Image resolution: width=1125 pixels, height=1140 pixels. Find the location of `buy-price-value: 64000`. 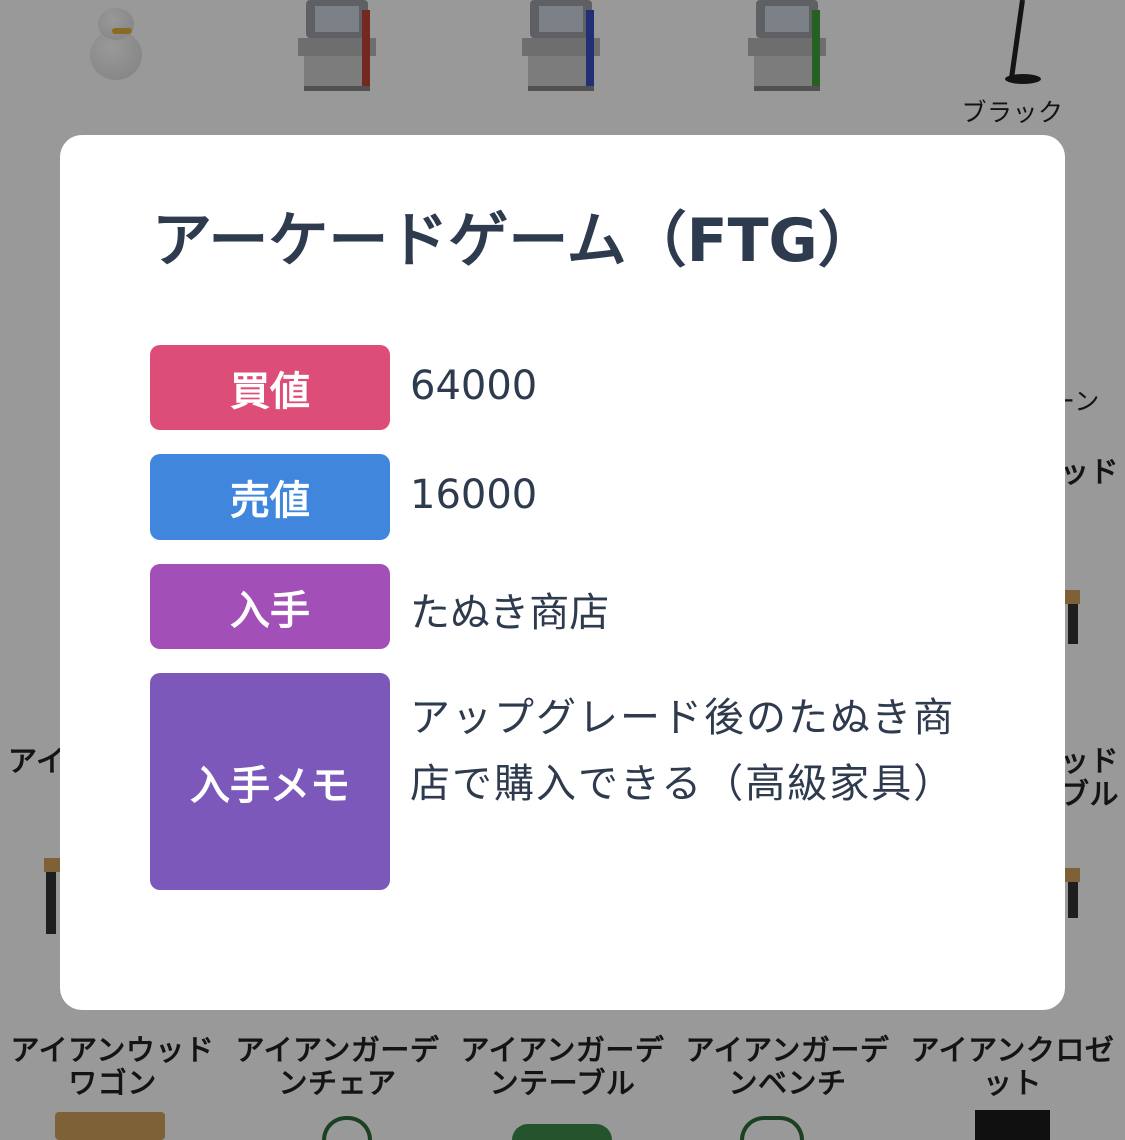

buy-price-value: 64000 is located at coordinates (474, 386).